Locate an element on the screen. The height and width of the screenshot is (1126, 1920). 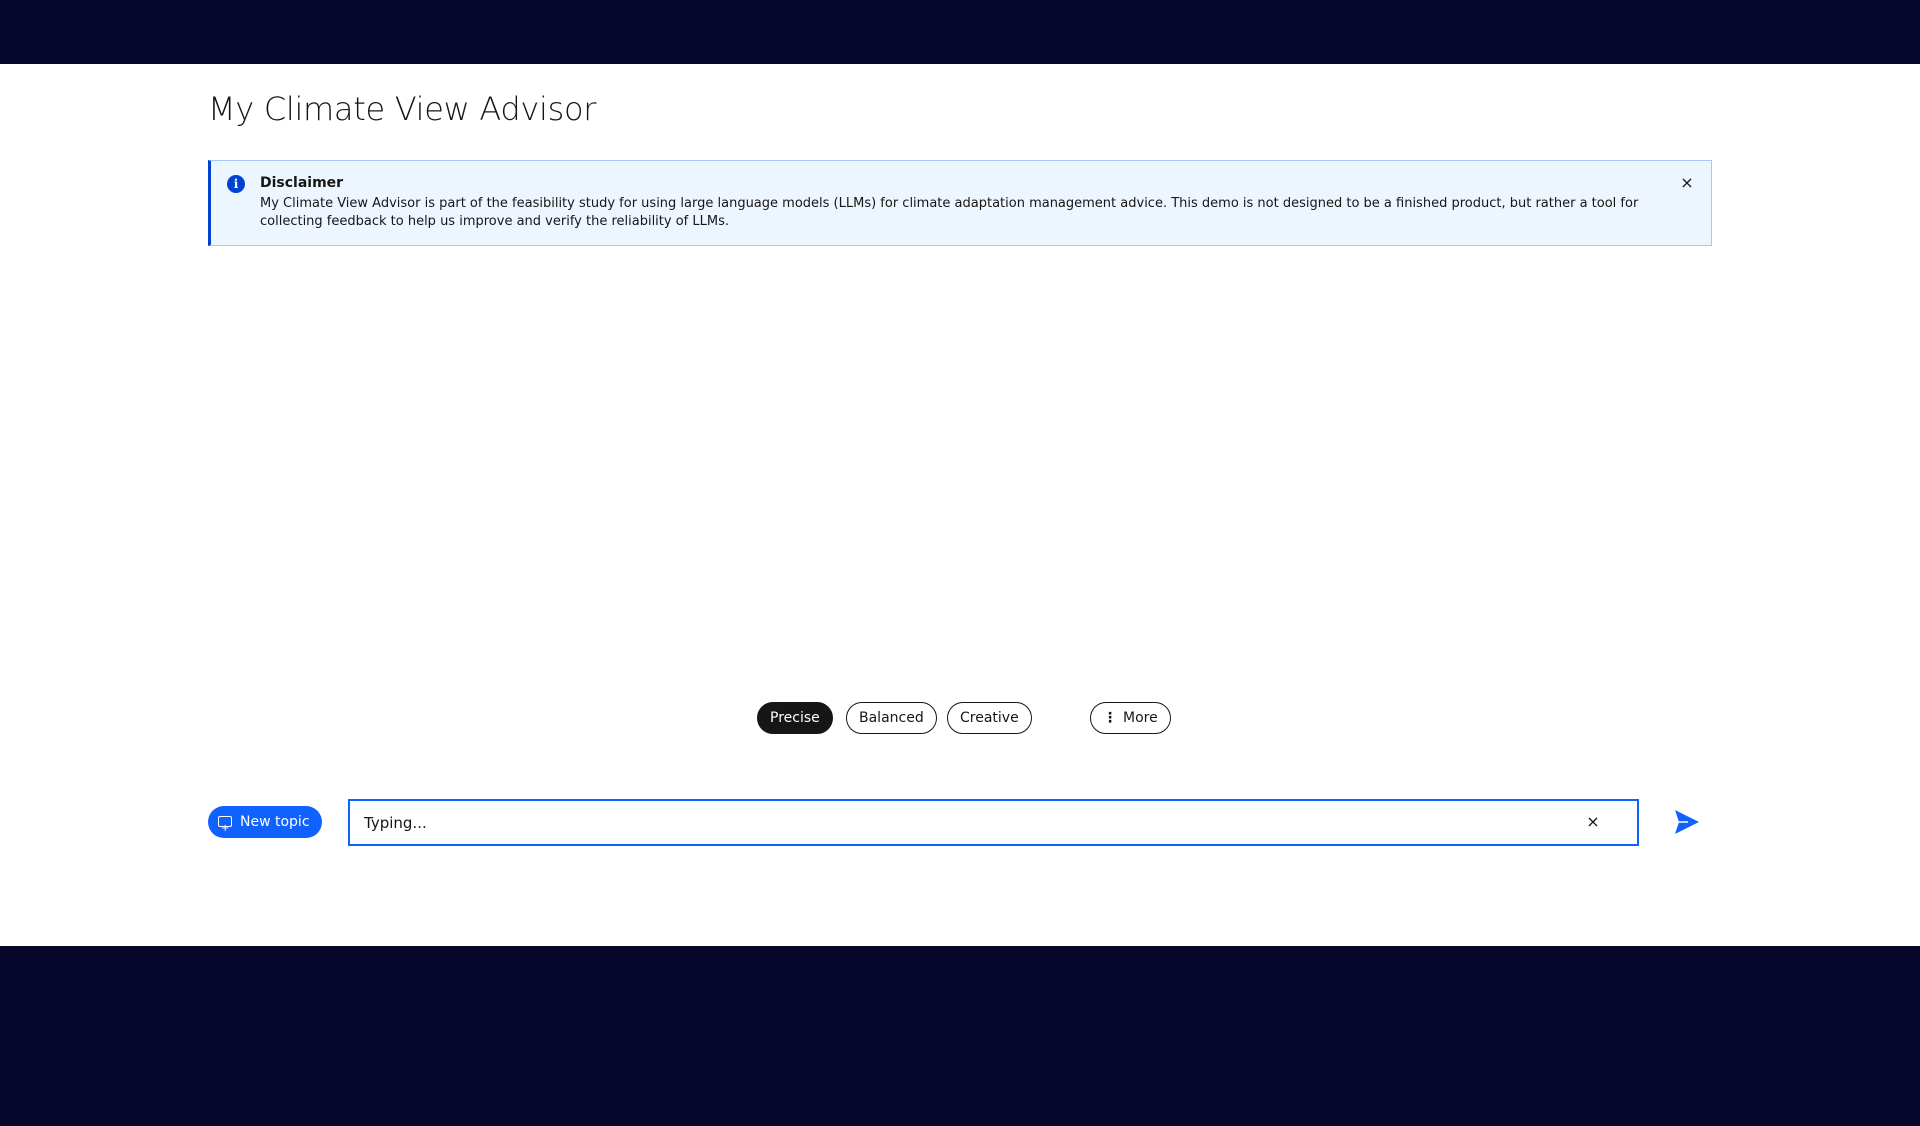
info-icon: i is located at coordinates (236, 184).